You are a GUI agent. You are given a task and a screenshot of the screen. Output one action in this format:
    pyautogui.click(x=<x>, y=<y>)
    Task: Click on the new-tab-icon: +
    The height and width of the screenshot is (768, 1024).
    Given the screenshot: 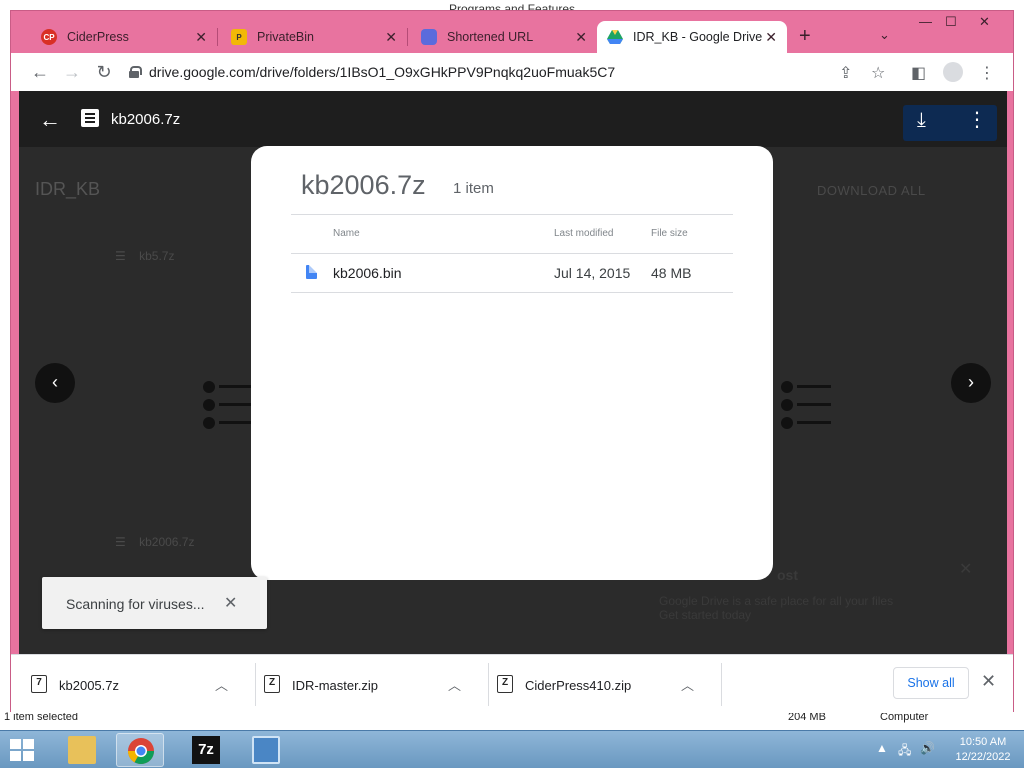 What is the action you would take?
    pyautogui.click(x=805, y=36)
    